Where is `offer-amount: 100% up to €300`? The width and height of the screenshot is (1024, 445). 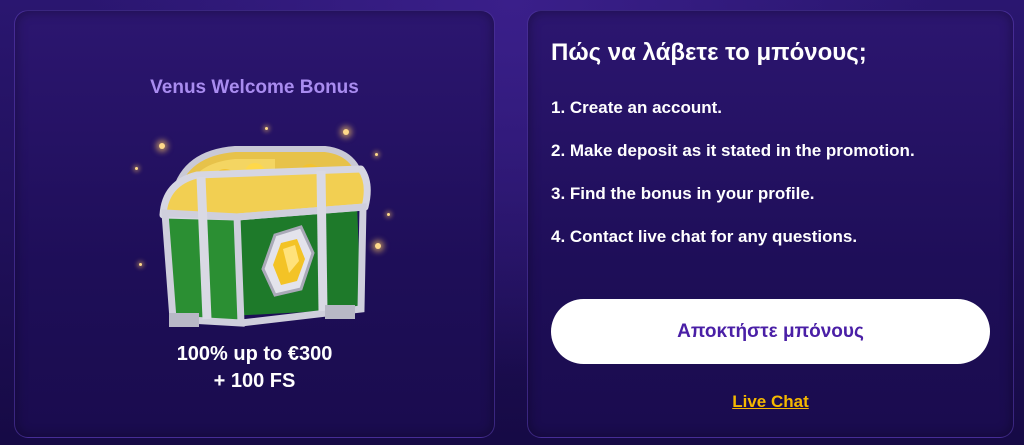 offer-amount: 100% up to €300 is located at coordinates (254, 354).